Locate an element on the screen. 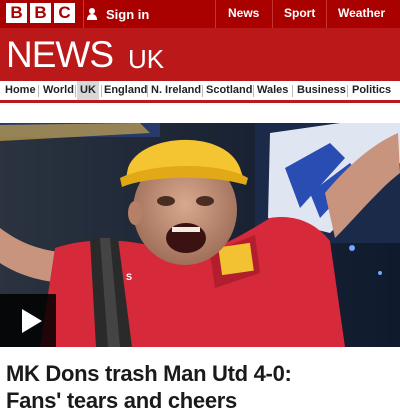 The image size is (400, 417). top-nav-sport: Sport is located at coordinates (299, 14).